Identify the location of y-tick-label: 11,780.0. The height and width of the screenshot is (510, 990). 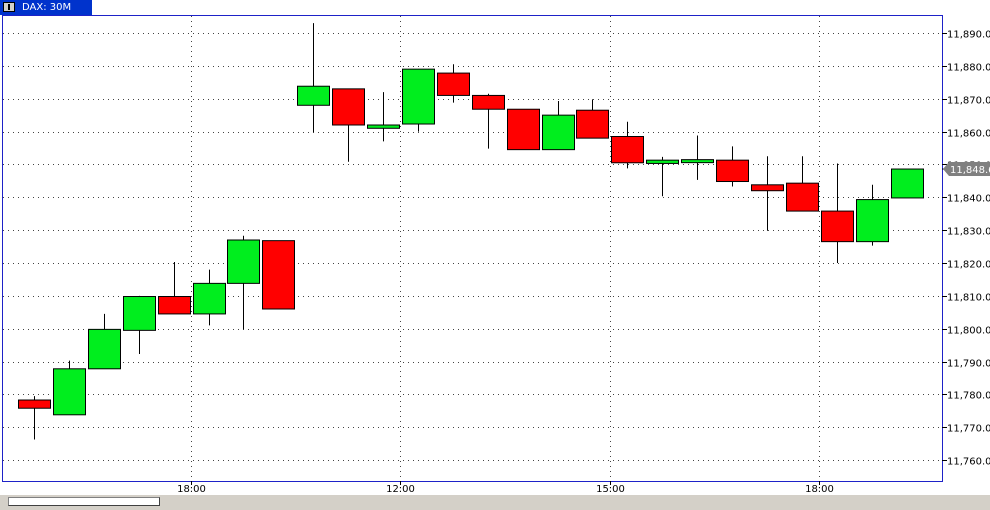
(968, 396).